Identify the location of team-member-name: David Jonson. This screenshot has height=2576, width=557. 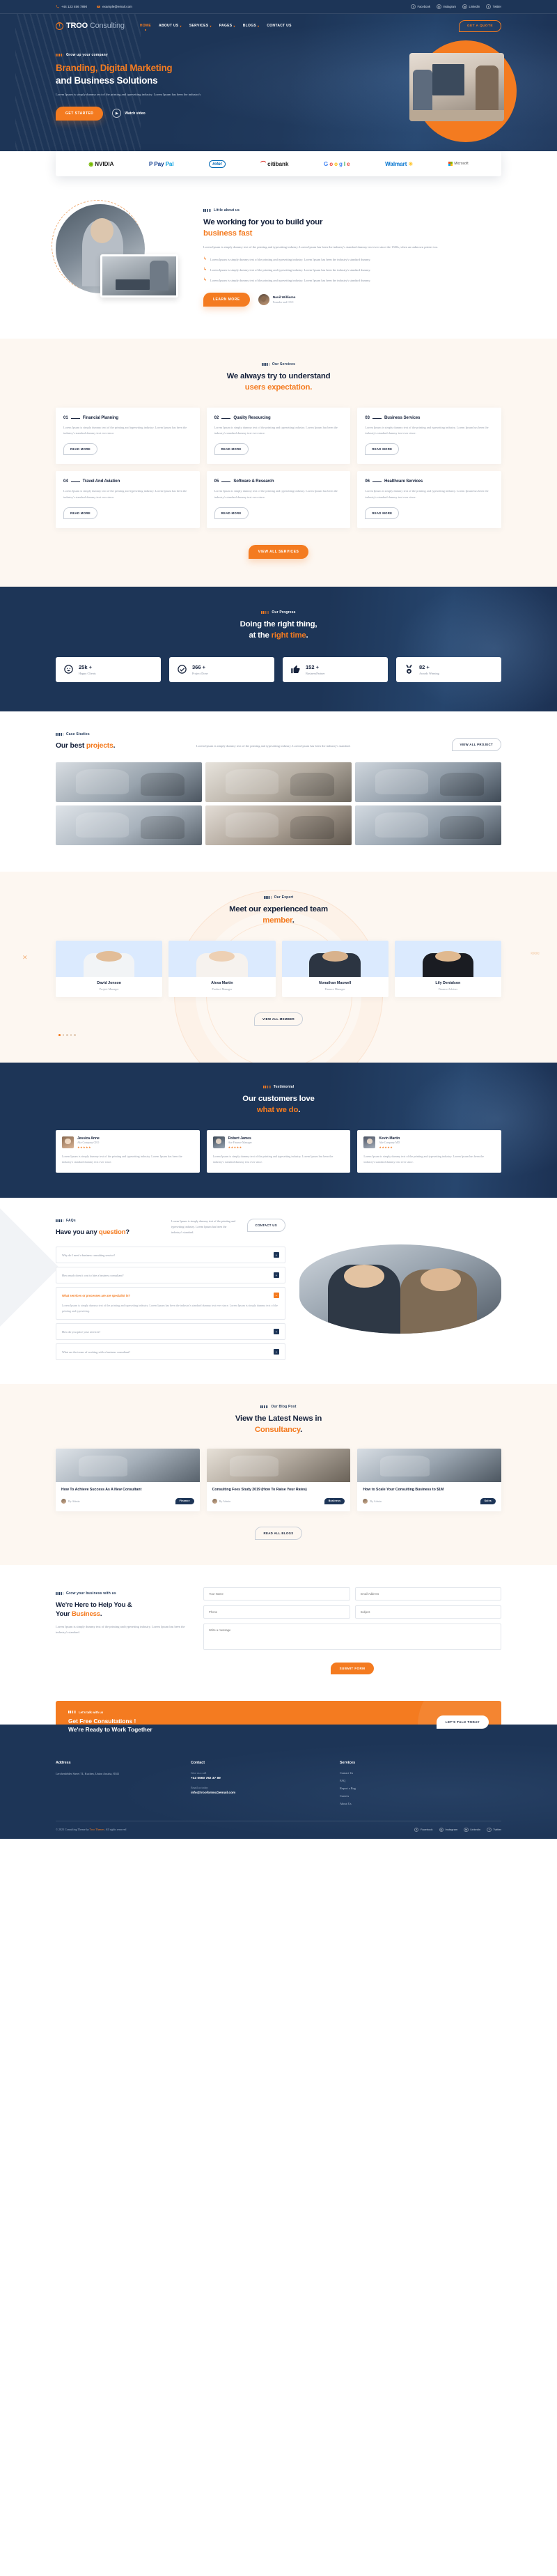
(109, 983).